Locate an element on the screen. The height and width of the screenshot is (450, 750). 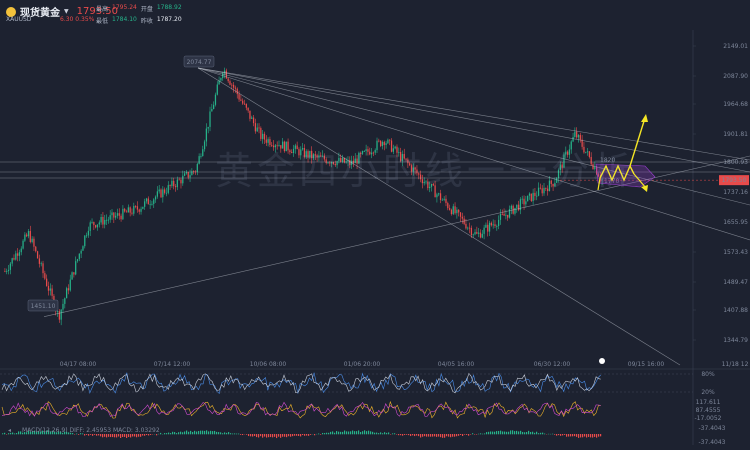
y-tick-label: 2087.90 is located at coordinates (735, 76).